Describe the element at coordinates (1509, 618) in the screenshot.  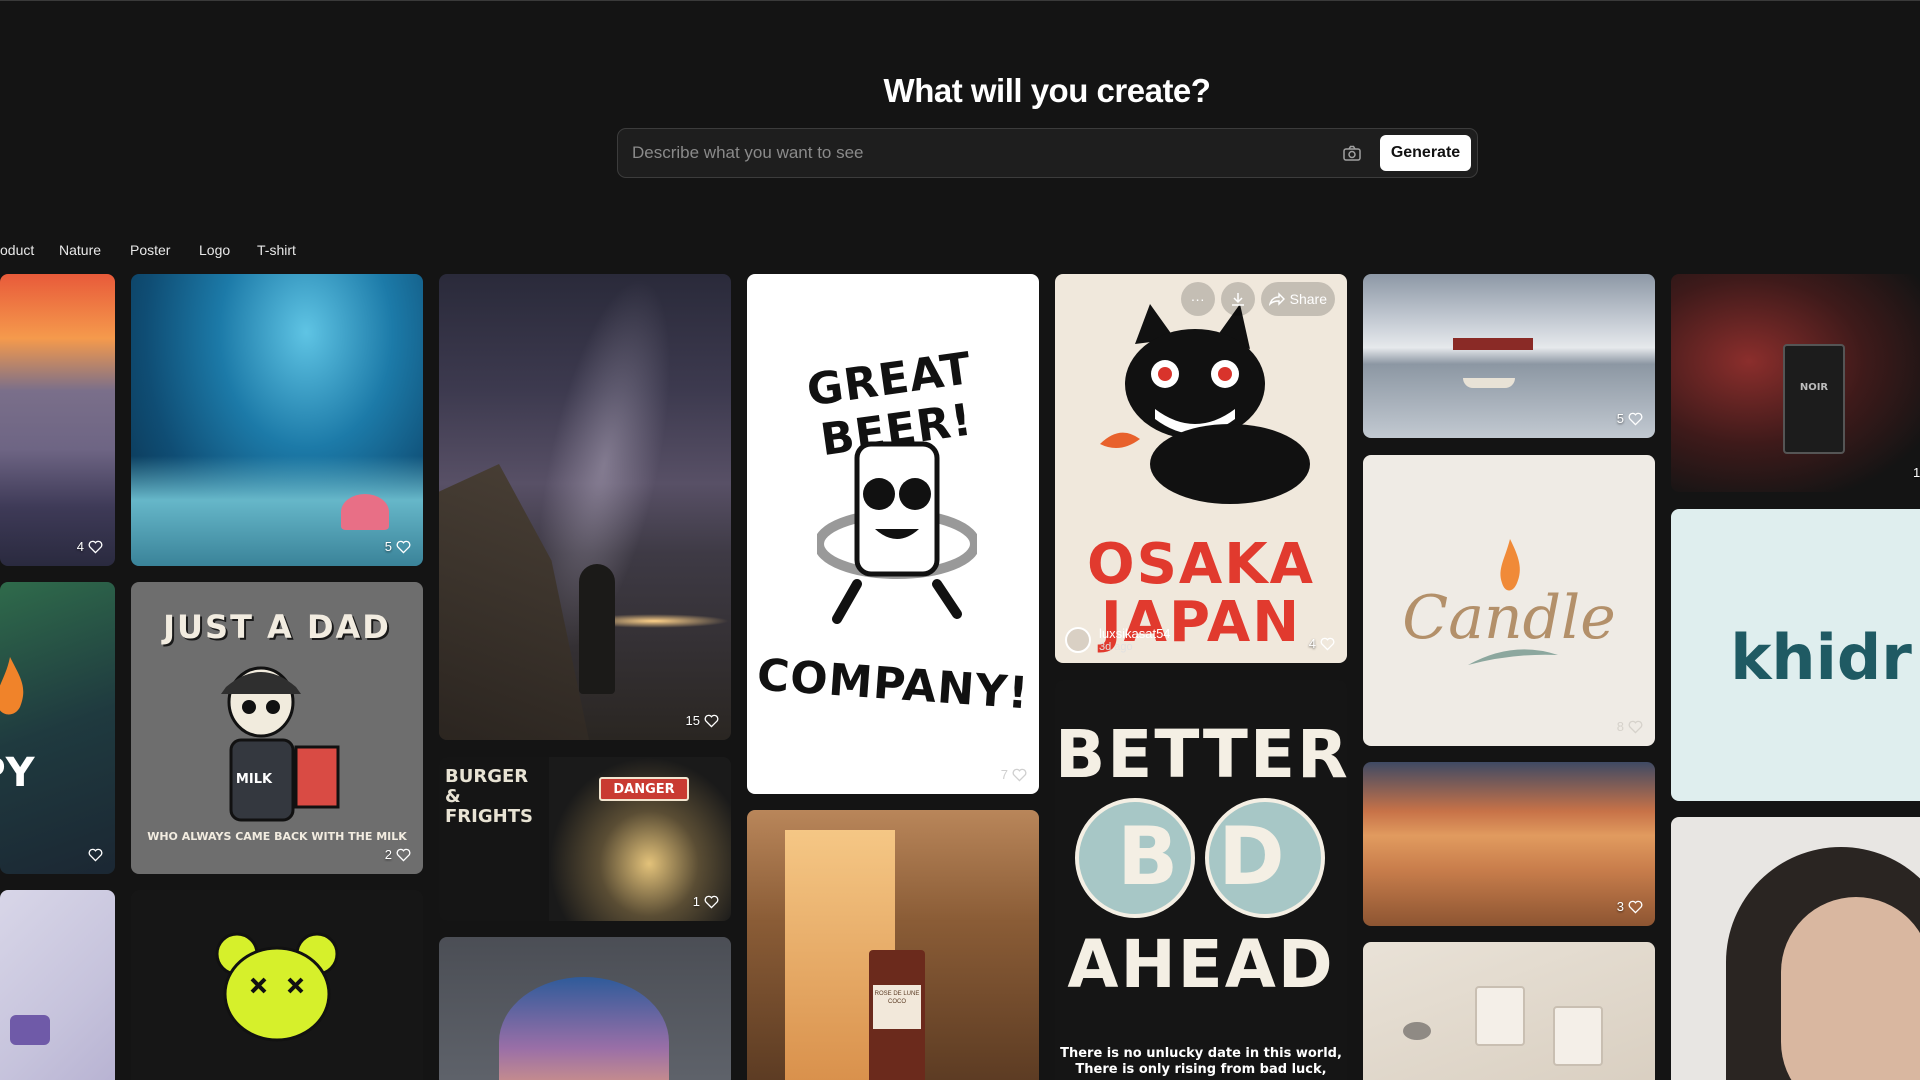
I see `logo-wordmark: Candle` at that location.